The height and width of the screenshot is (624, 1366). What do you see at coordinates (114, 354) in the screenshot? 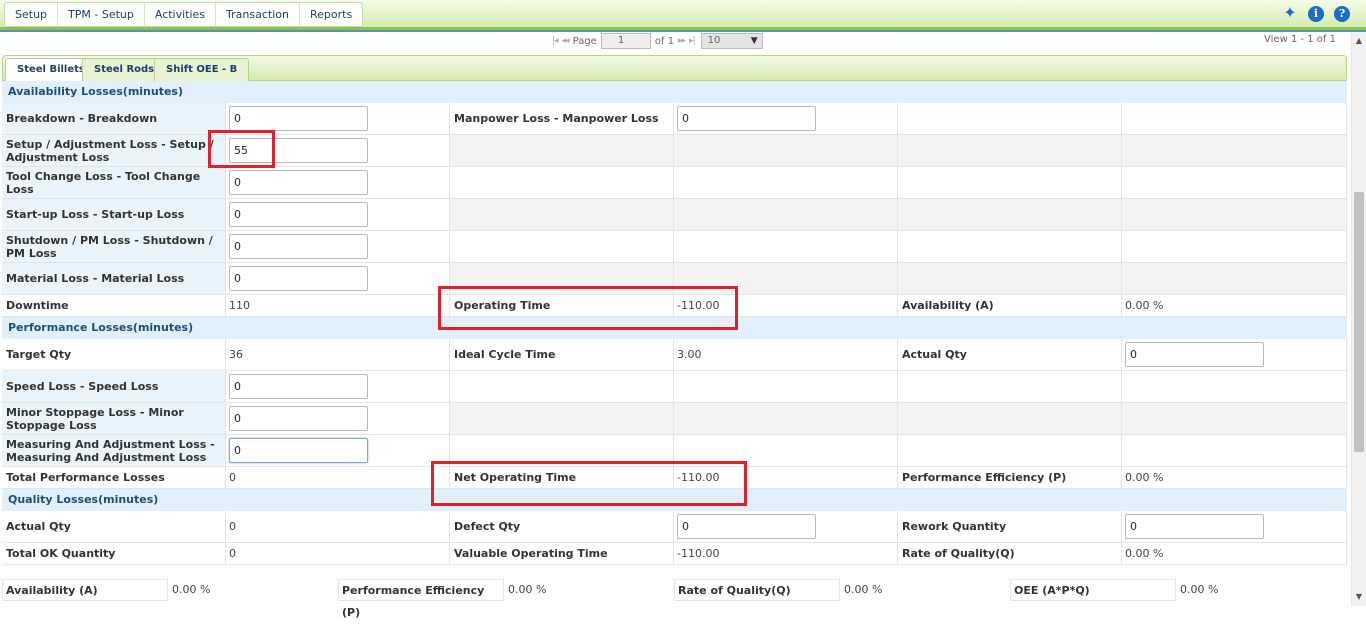
I see `target-qty-label: Target Qty` at bounding box center [114, 354].